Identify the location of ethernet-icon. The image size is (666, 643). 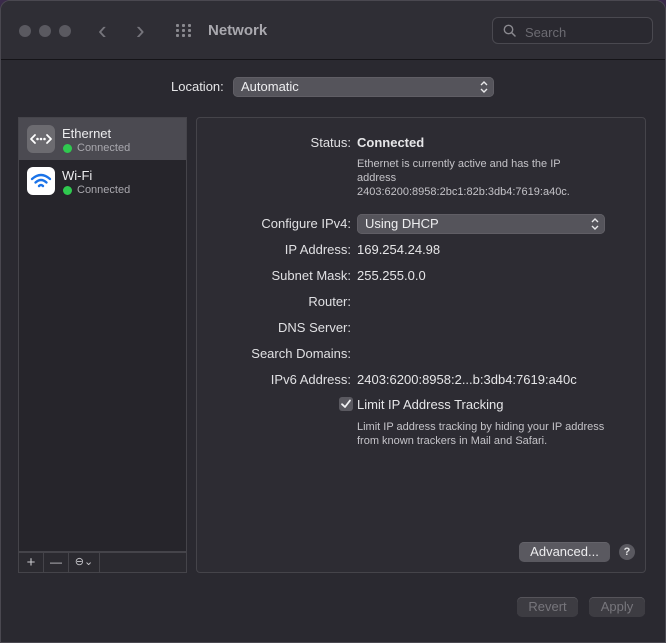
(41, 139).